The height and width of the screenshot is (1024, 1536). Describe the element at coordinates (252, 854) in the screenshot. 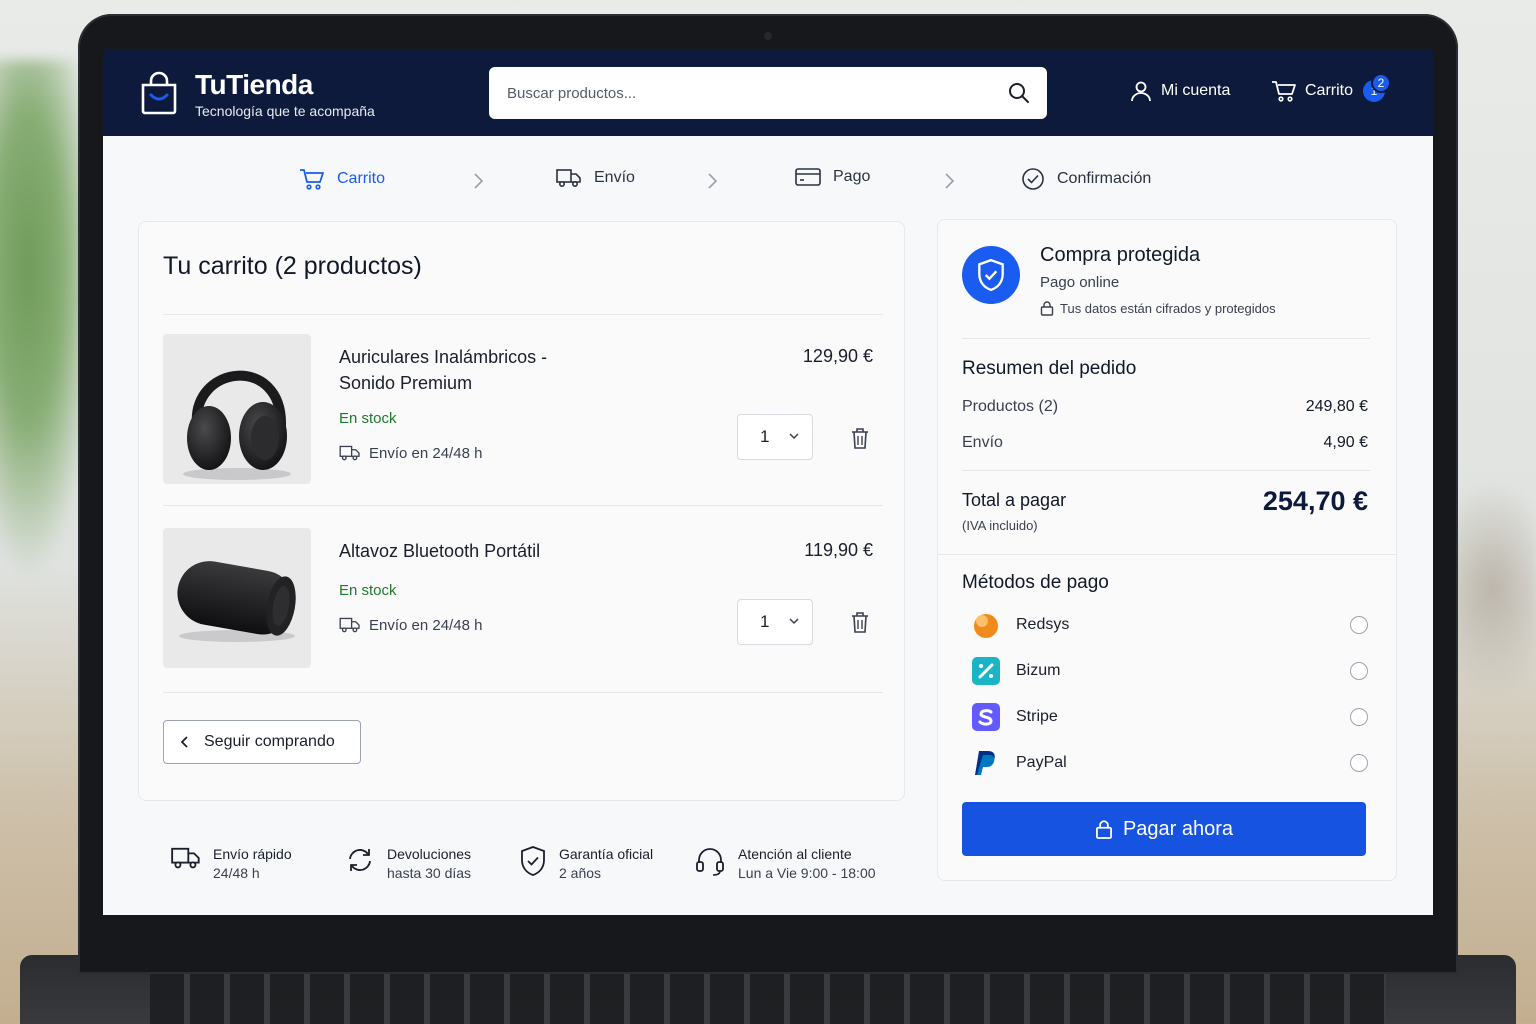

I see `feature-title: Envío rápido` at that location.